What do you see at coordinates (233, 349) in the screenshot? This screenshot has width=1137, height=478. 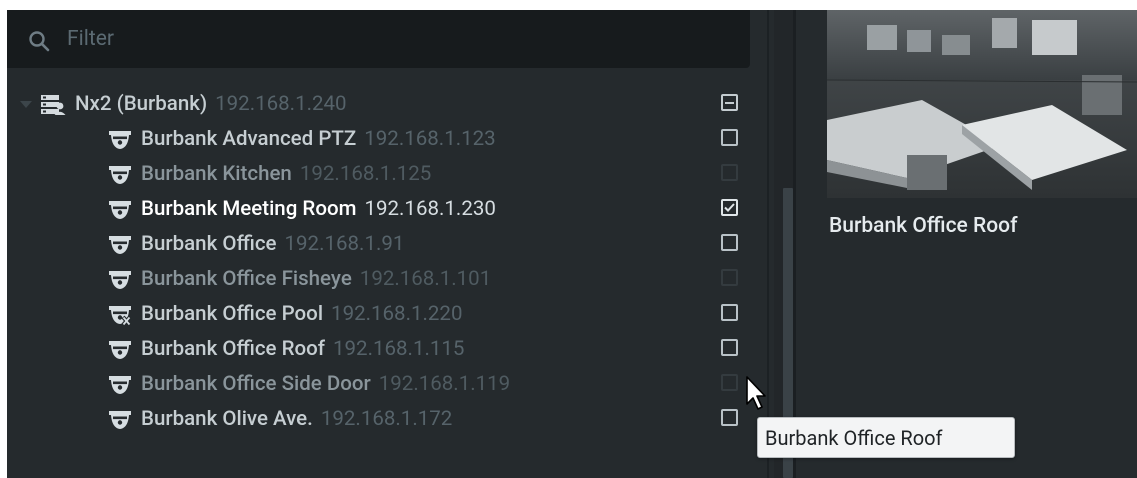 I see `camera-name: Burbank Office Roof` at bounding box center [233, 349].